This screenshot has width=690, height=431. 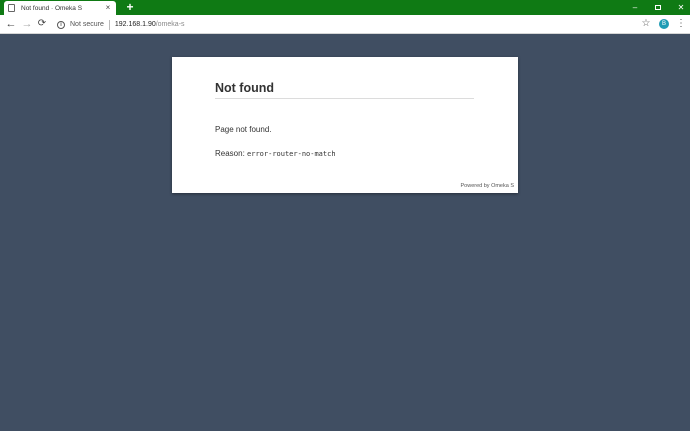 What do you see at coordinates (130, 7) in the screenshot?
I see `new-tab-button: +` at bounding box center [130, 7].